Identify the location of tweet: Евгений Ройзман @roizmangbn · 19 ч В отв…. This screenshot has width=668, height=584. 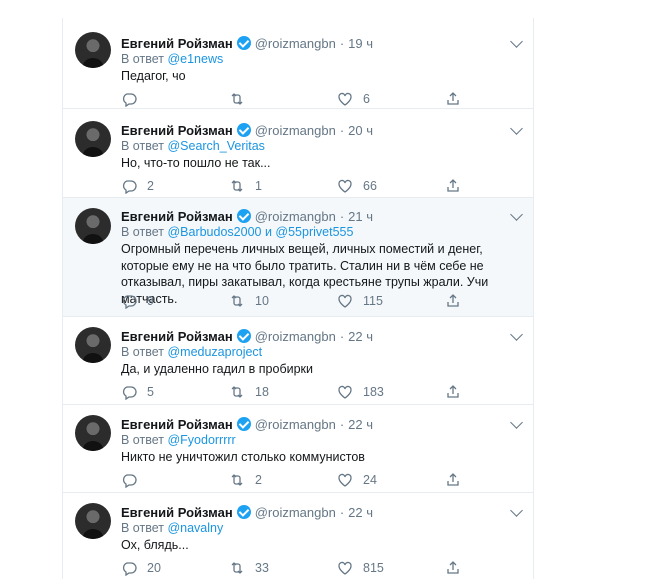
(298, 63).